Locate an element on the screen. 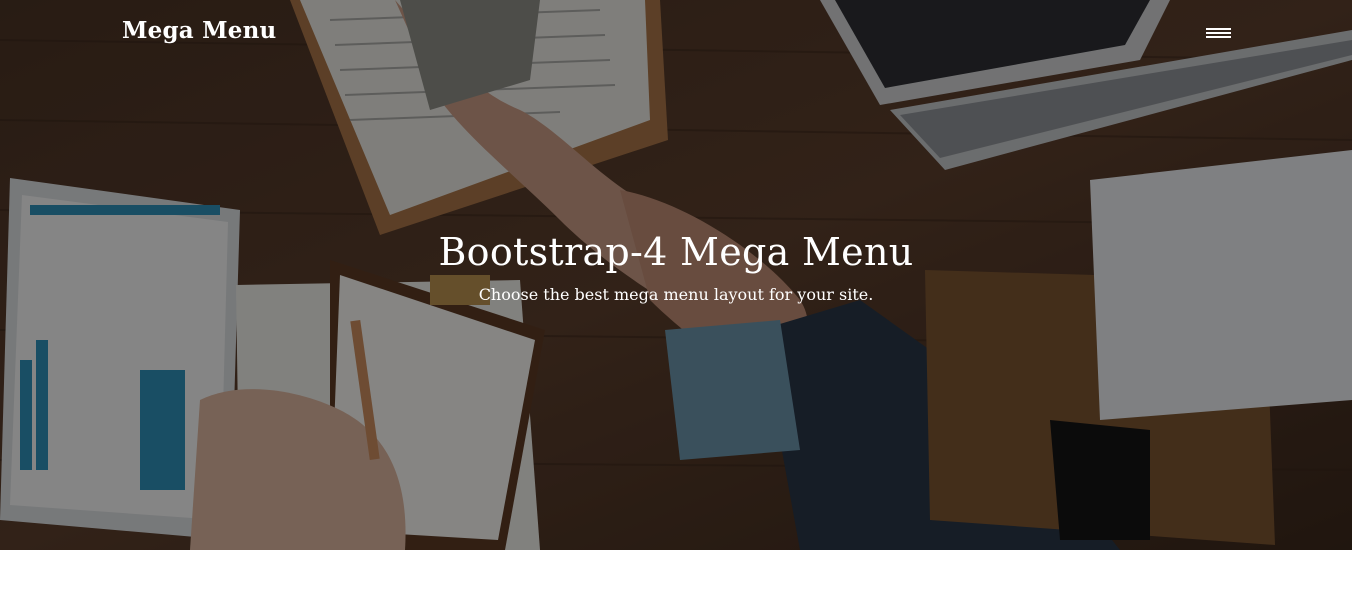 The height and width of the screenshot is (600, 1352). brand-logo-link: Mega Menu is located at coordinates (199, 31).